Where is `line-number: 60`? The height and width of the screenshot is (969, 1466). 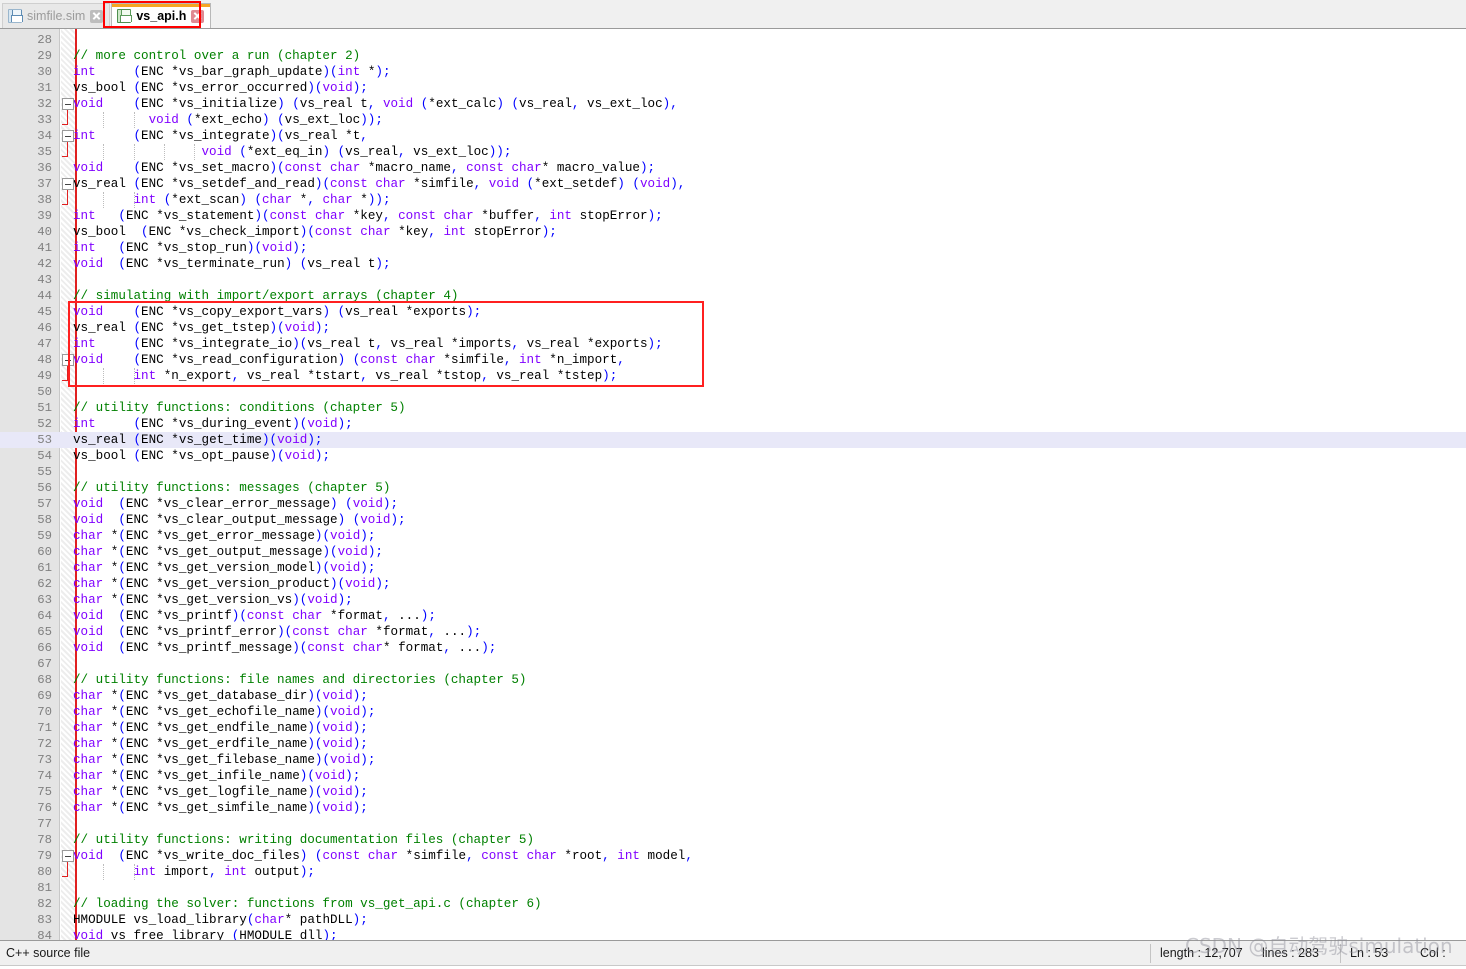
line-number: 60 is located at coordinates (44, 552).